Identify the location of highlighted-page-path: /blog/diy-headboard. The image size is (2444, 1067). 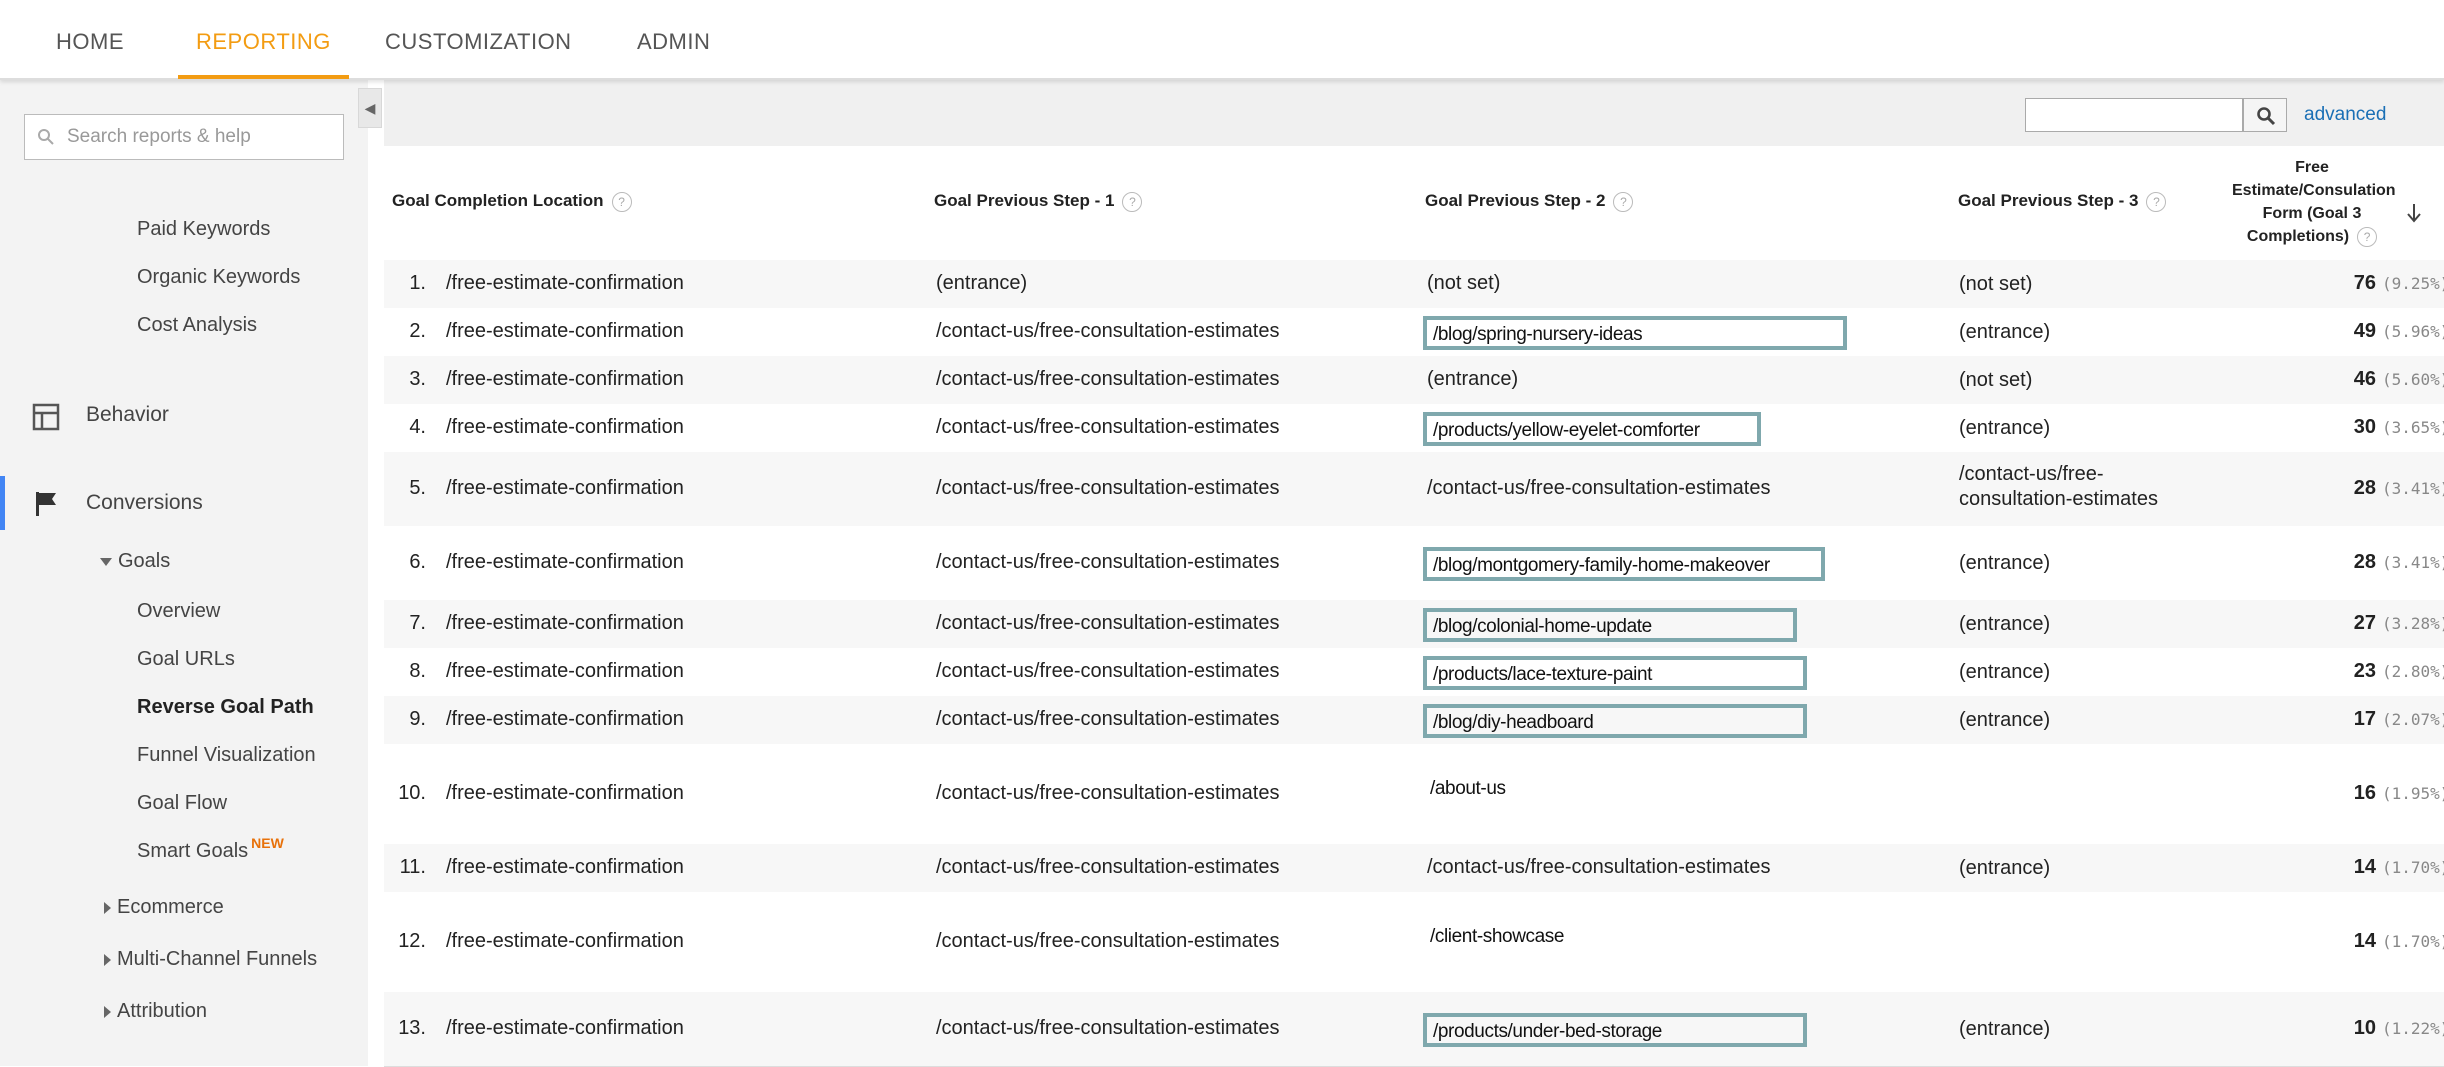
(1615, 721).